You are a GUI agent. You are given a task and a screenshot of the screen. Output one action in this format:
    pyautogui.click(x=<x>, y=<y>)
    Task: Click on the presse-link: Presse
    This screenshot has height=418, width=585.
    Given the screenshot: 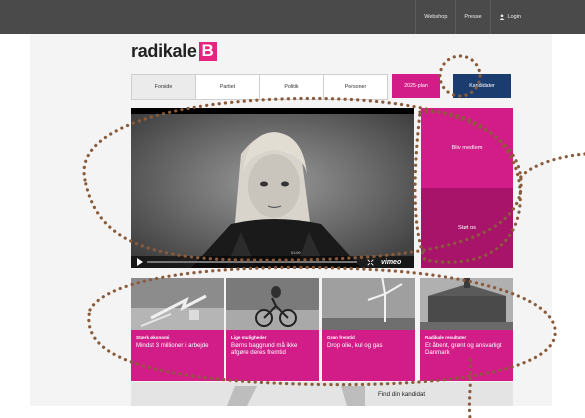 What is the action you would take?
    pyautogui.click(x=472, y=17)
    